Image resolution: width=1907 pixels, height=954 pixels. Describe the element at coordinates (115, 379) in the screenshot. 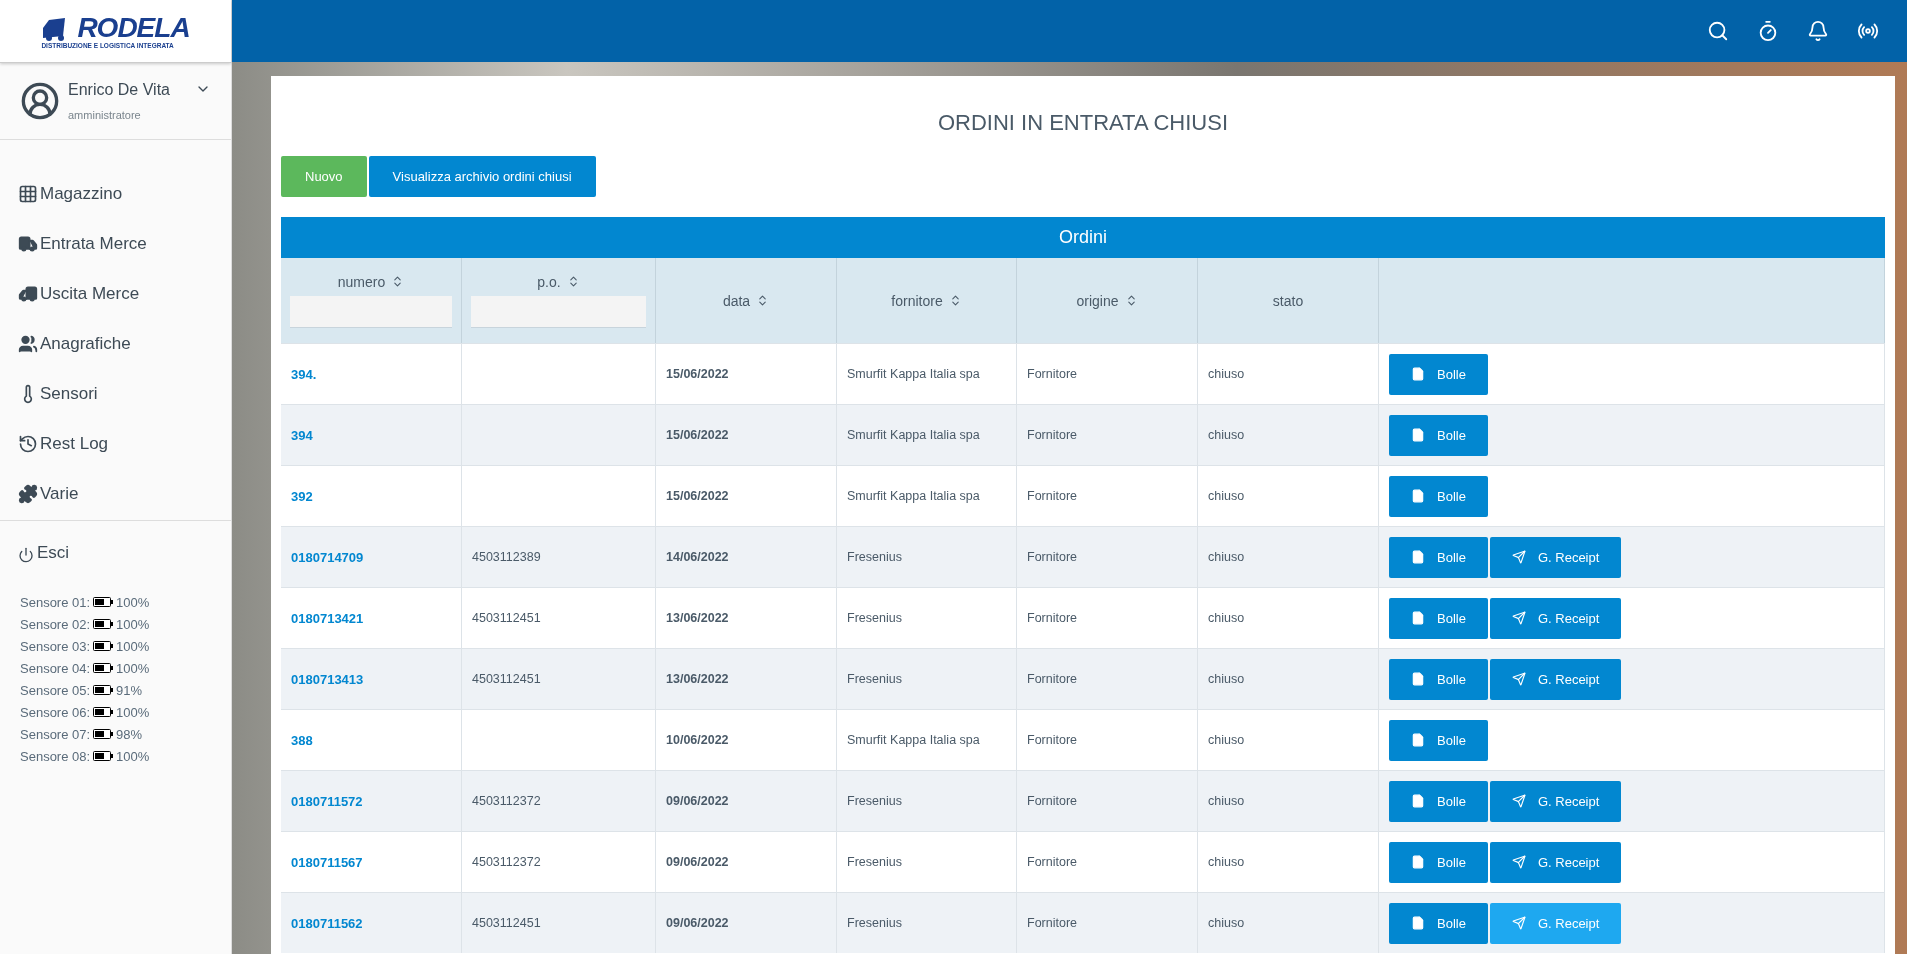

I see `menu-item: Sensori` at that location.